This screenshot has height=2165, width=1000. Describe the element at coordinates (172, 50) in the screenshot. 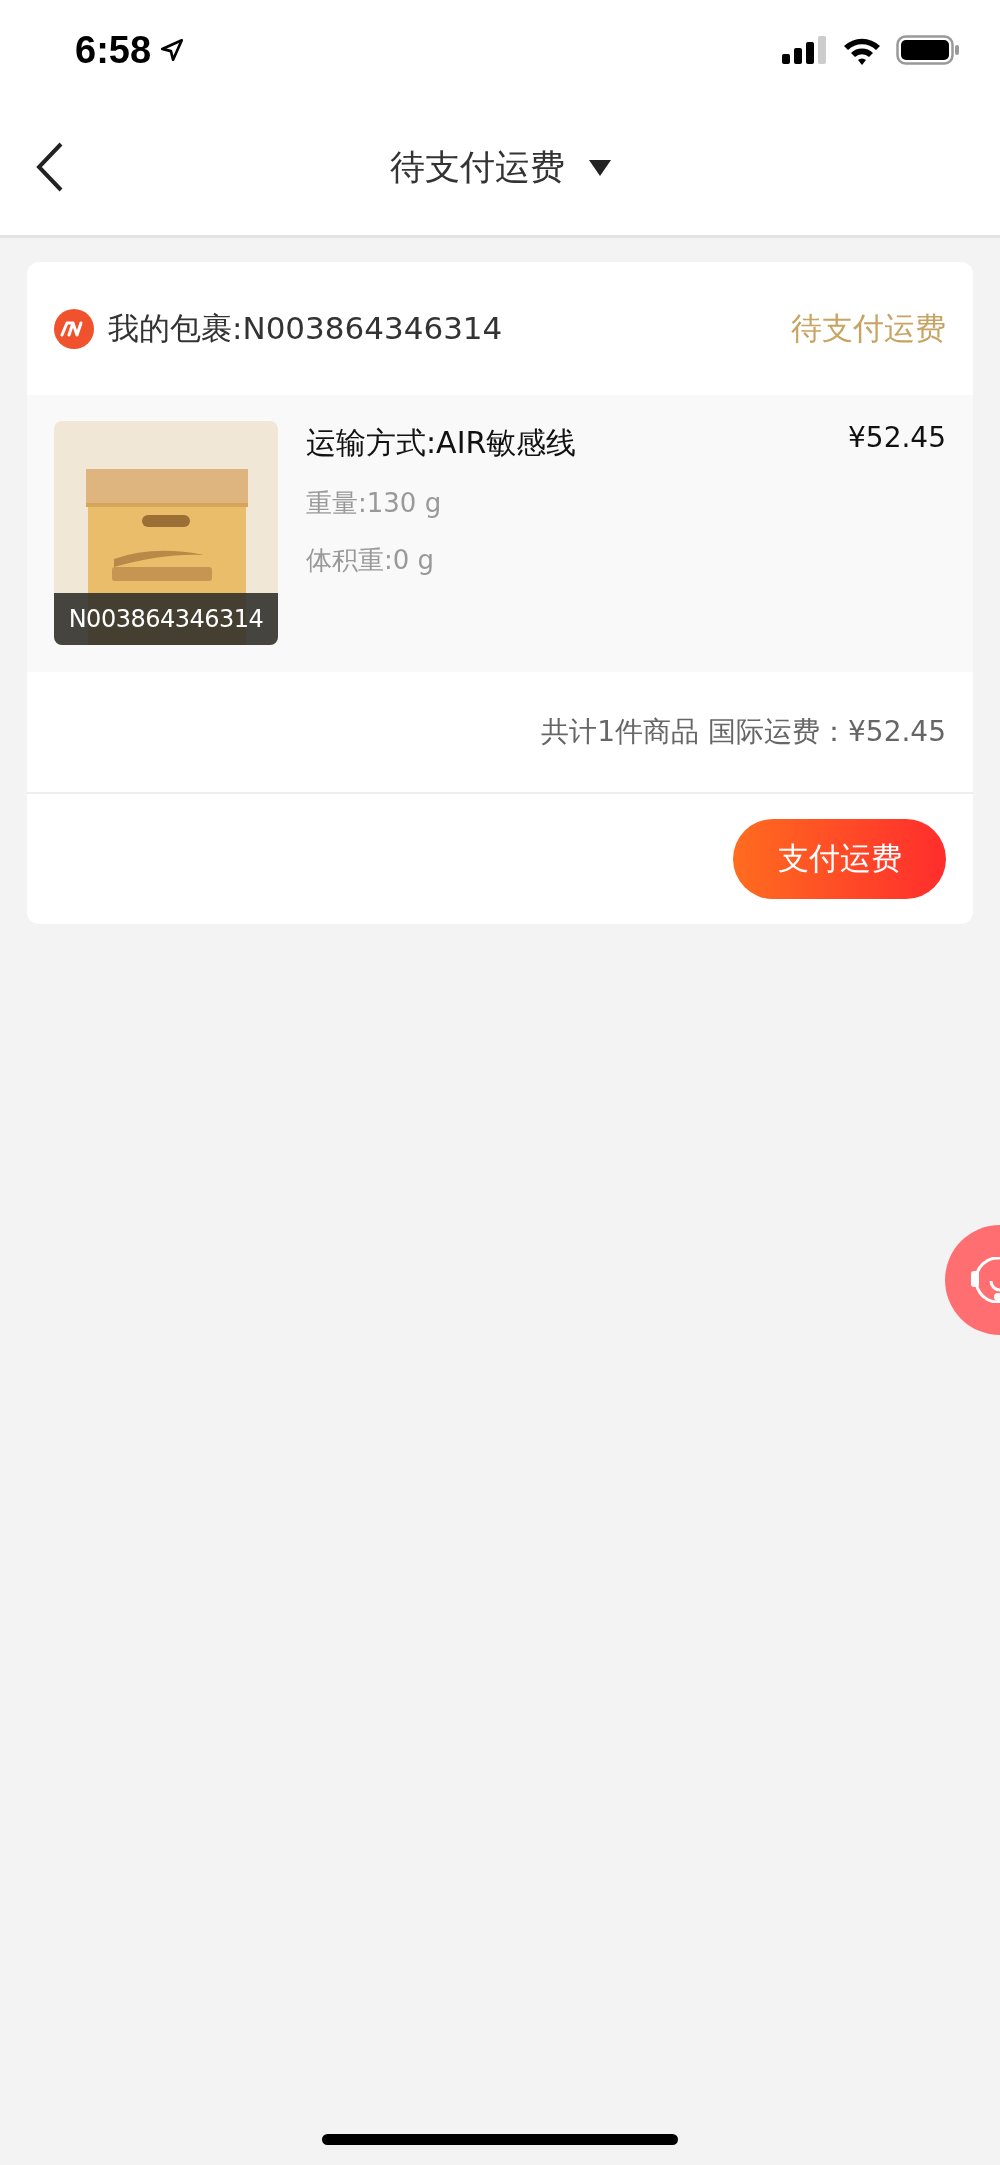

I see `location-arrow-icon` at that location.